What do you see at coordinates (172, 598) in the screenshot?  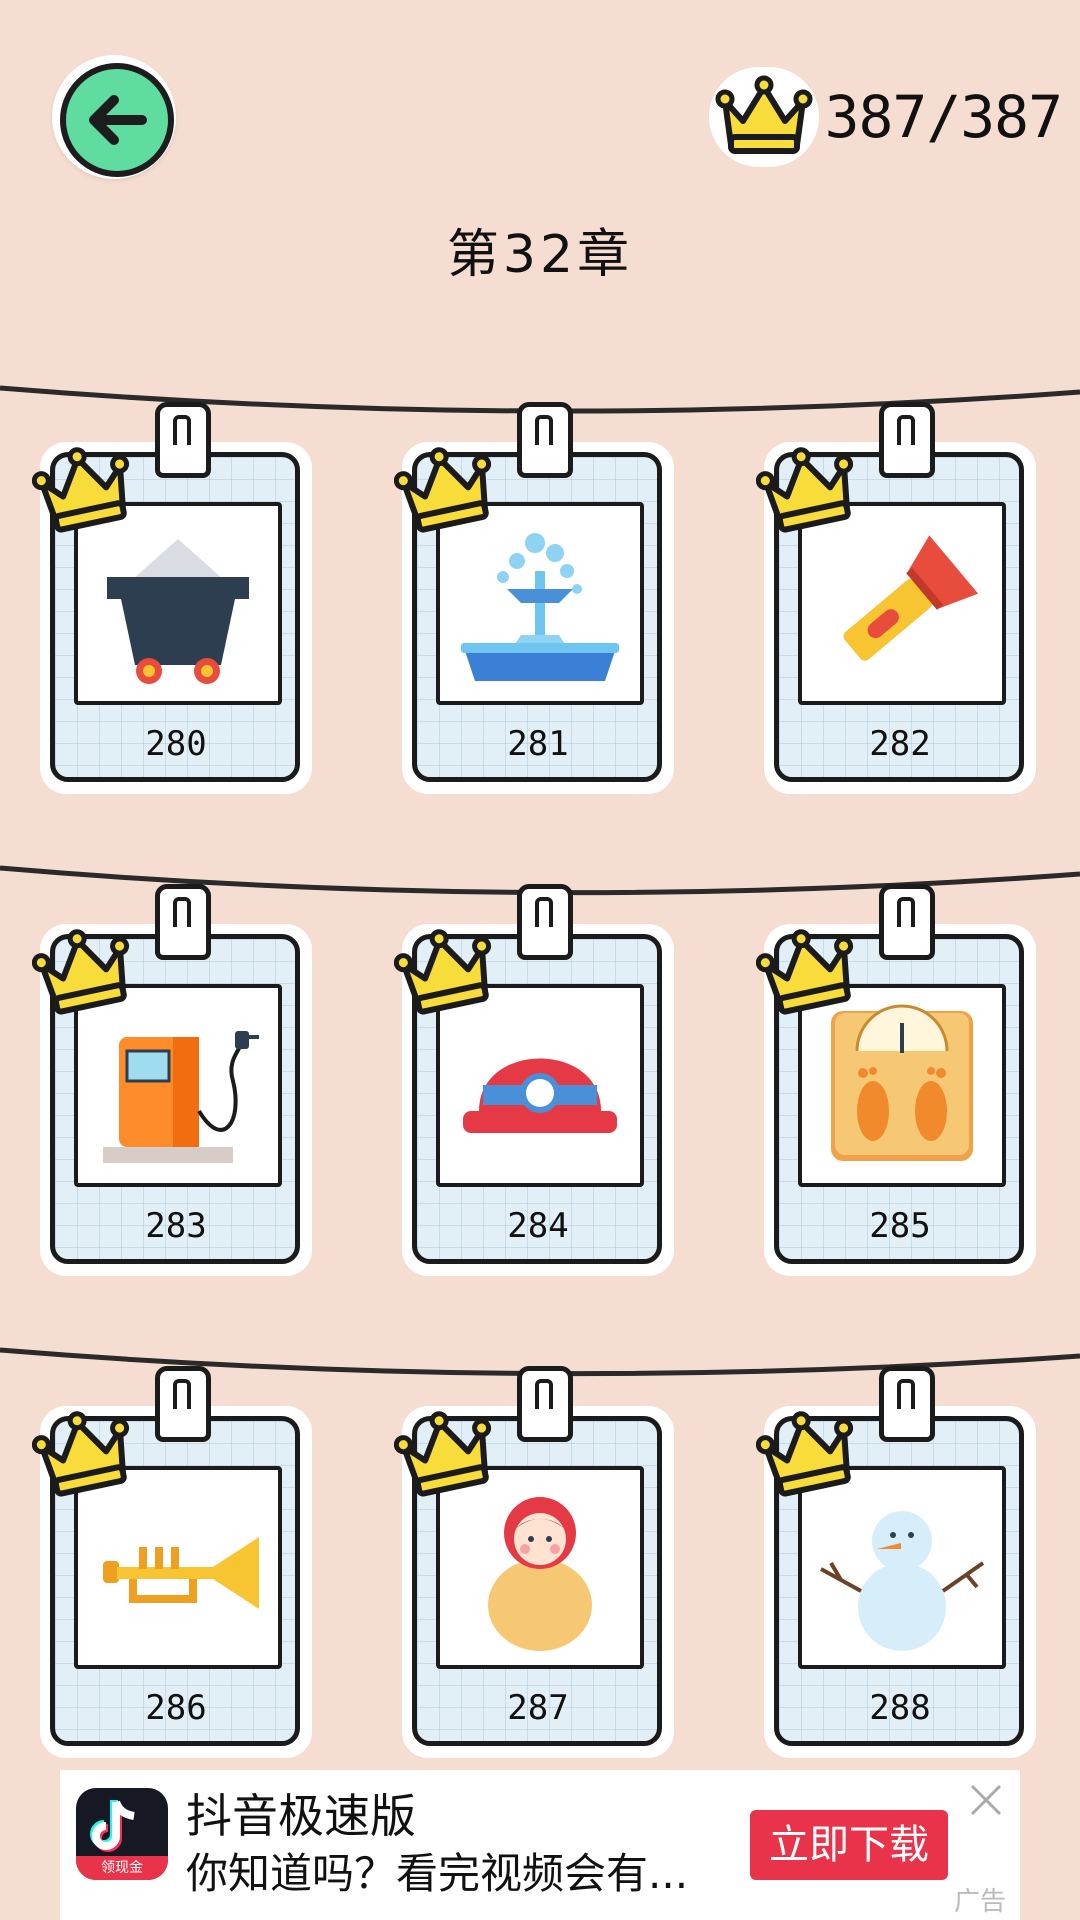 I see `level-card: 280` at bounding box center [172, 598].